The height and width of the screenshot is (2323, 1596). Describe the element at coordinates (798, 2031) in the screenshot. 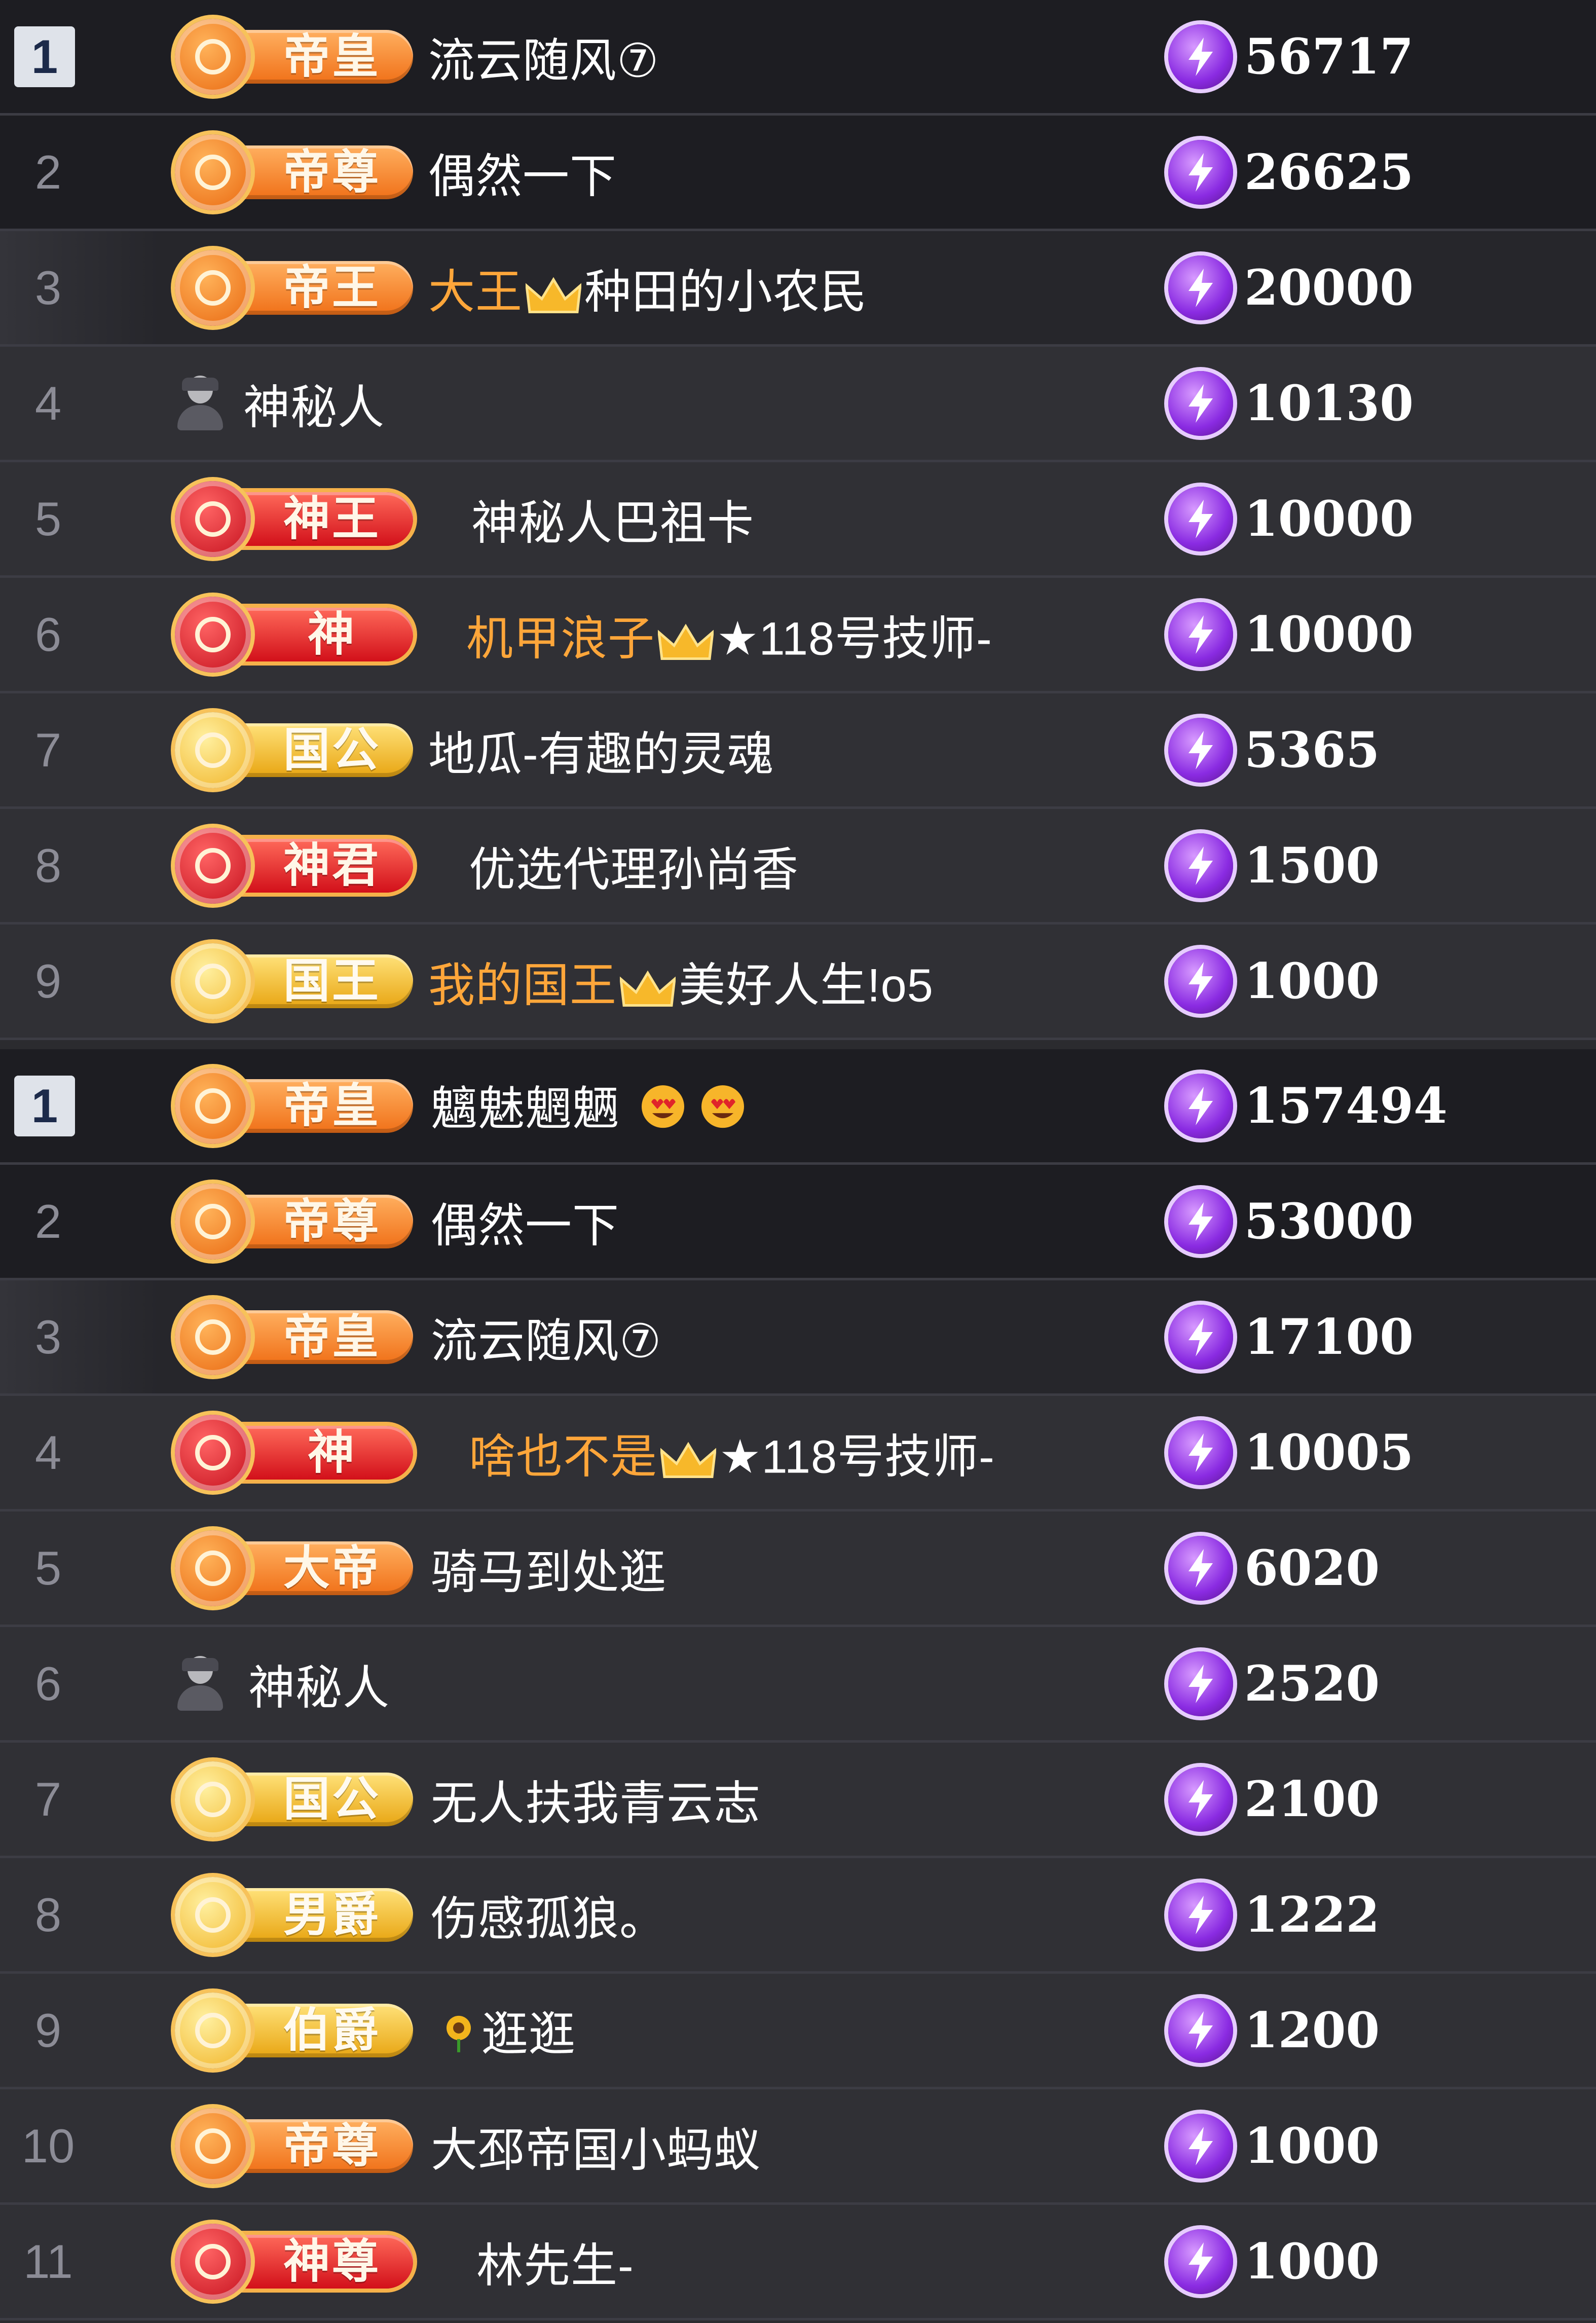

I see `list-item: 9 伯爵 逛逛 1200` at that location.